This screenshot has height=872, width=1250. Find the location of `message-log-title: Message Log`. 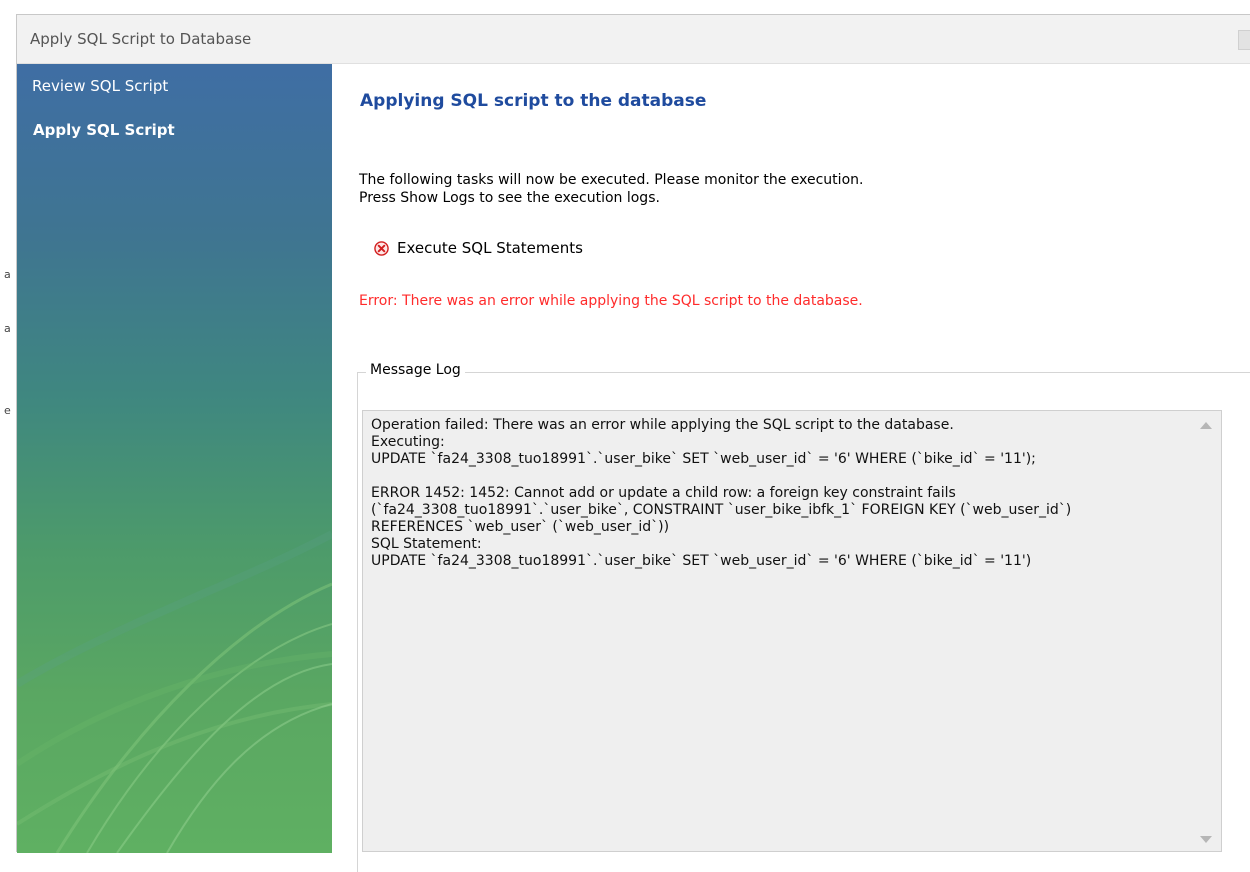

message-log-title: Message Log is located at coordinates (415, 370).